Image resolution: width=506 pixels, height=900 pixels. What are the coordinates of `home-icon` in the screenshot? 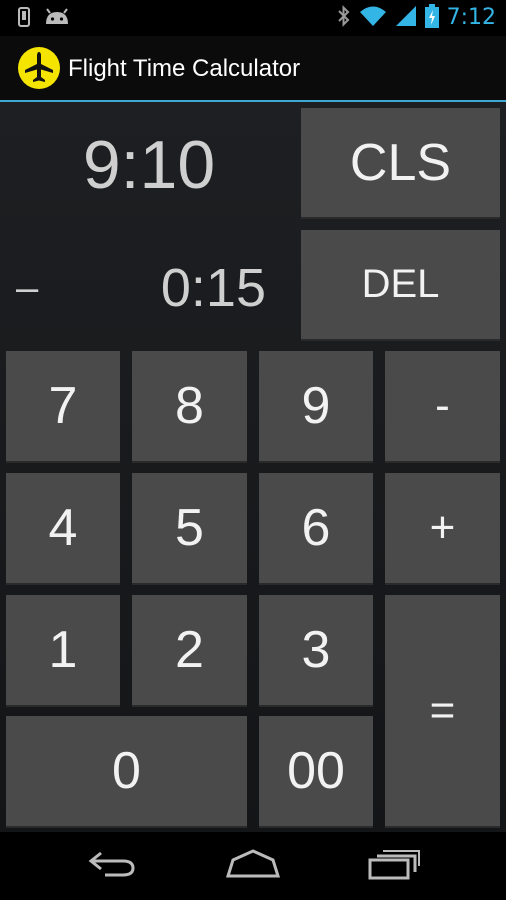 It's located at (253, 866).